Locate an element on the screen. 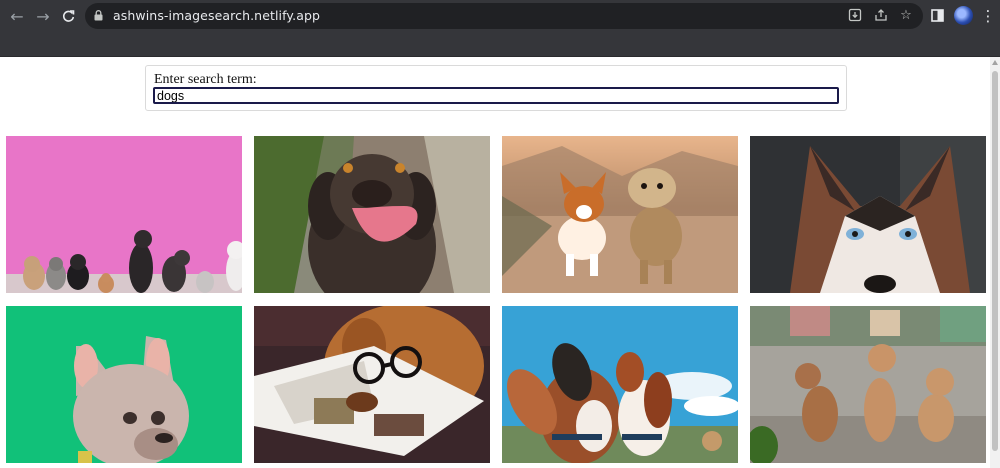  search-input is located at coordinates (496, 95).